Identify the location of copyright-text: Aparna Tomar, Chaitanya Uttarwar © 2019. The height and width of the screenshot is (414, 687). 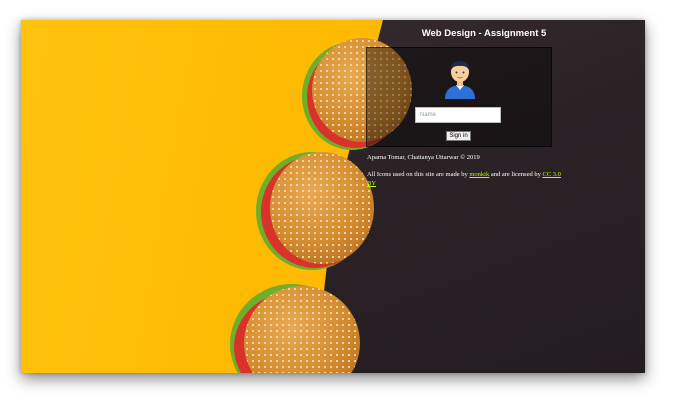
(423, 157).